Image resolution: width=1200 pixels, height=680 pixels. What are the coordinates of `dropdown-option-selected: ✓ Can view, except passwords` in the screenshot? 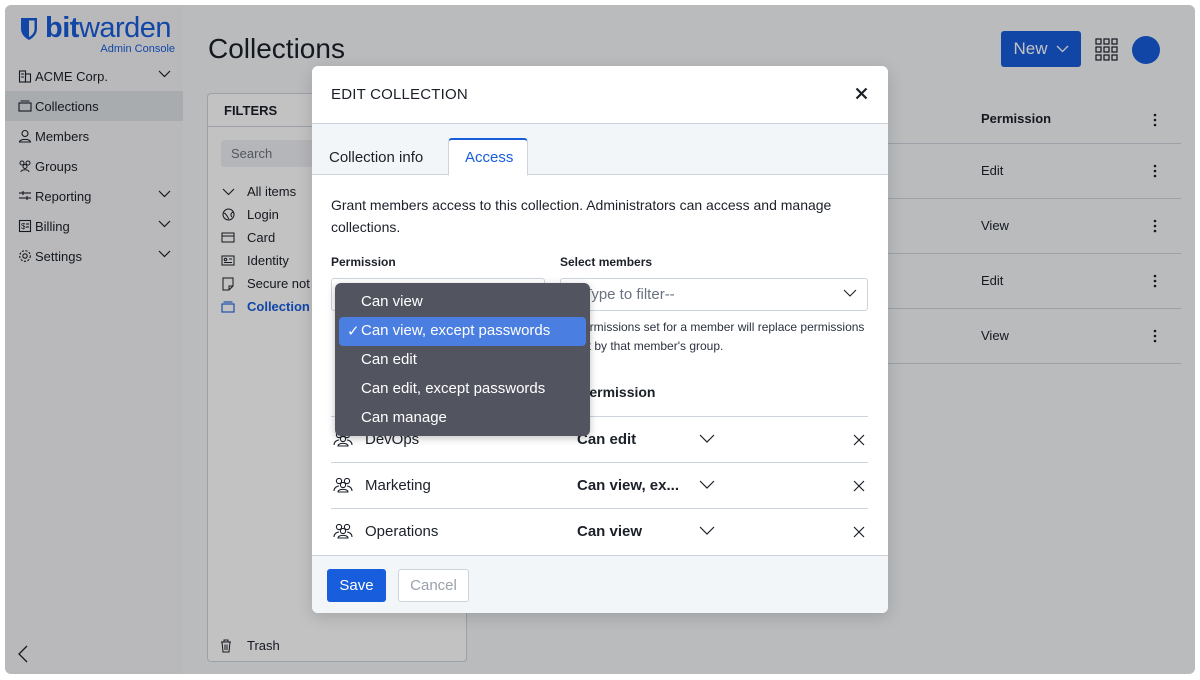 It's located at (462, 331).